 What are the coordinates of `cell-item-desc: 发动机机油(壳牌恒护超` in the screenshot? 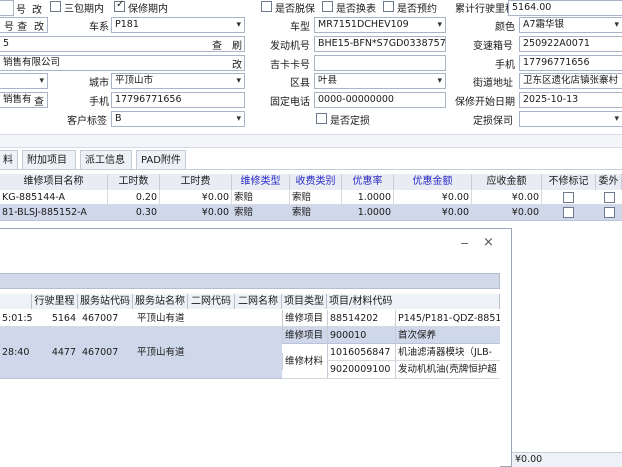 It's located at (447, 369).